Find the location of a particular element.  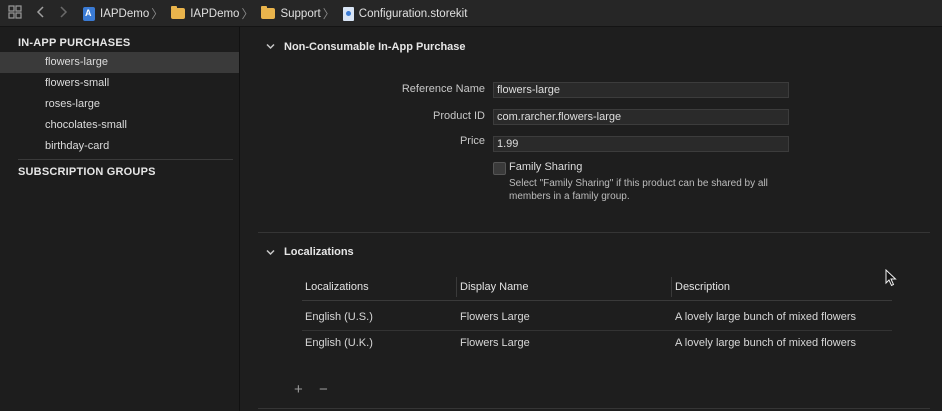

family-sharing-label: Family Sharing is located at coordinates (546, 167).